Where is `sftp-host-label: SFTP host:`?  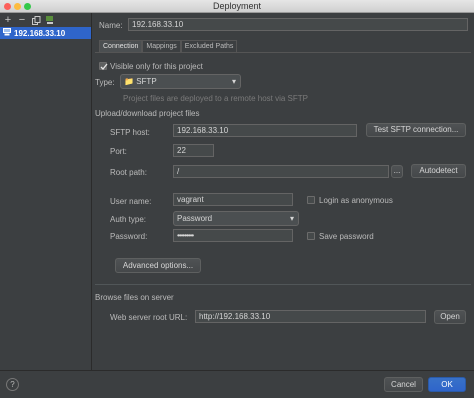
sftp-host-label: SFTP host: is located at coordinates (130, 132).